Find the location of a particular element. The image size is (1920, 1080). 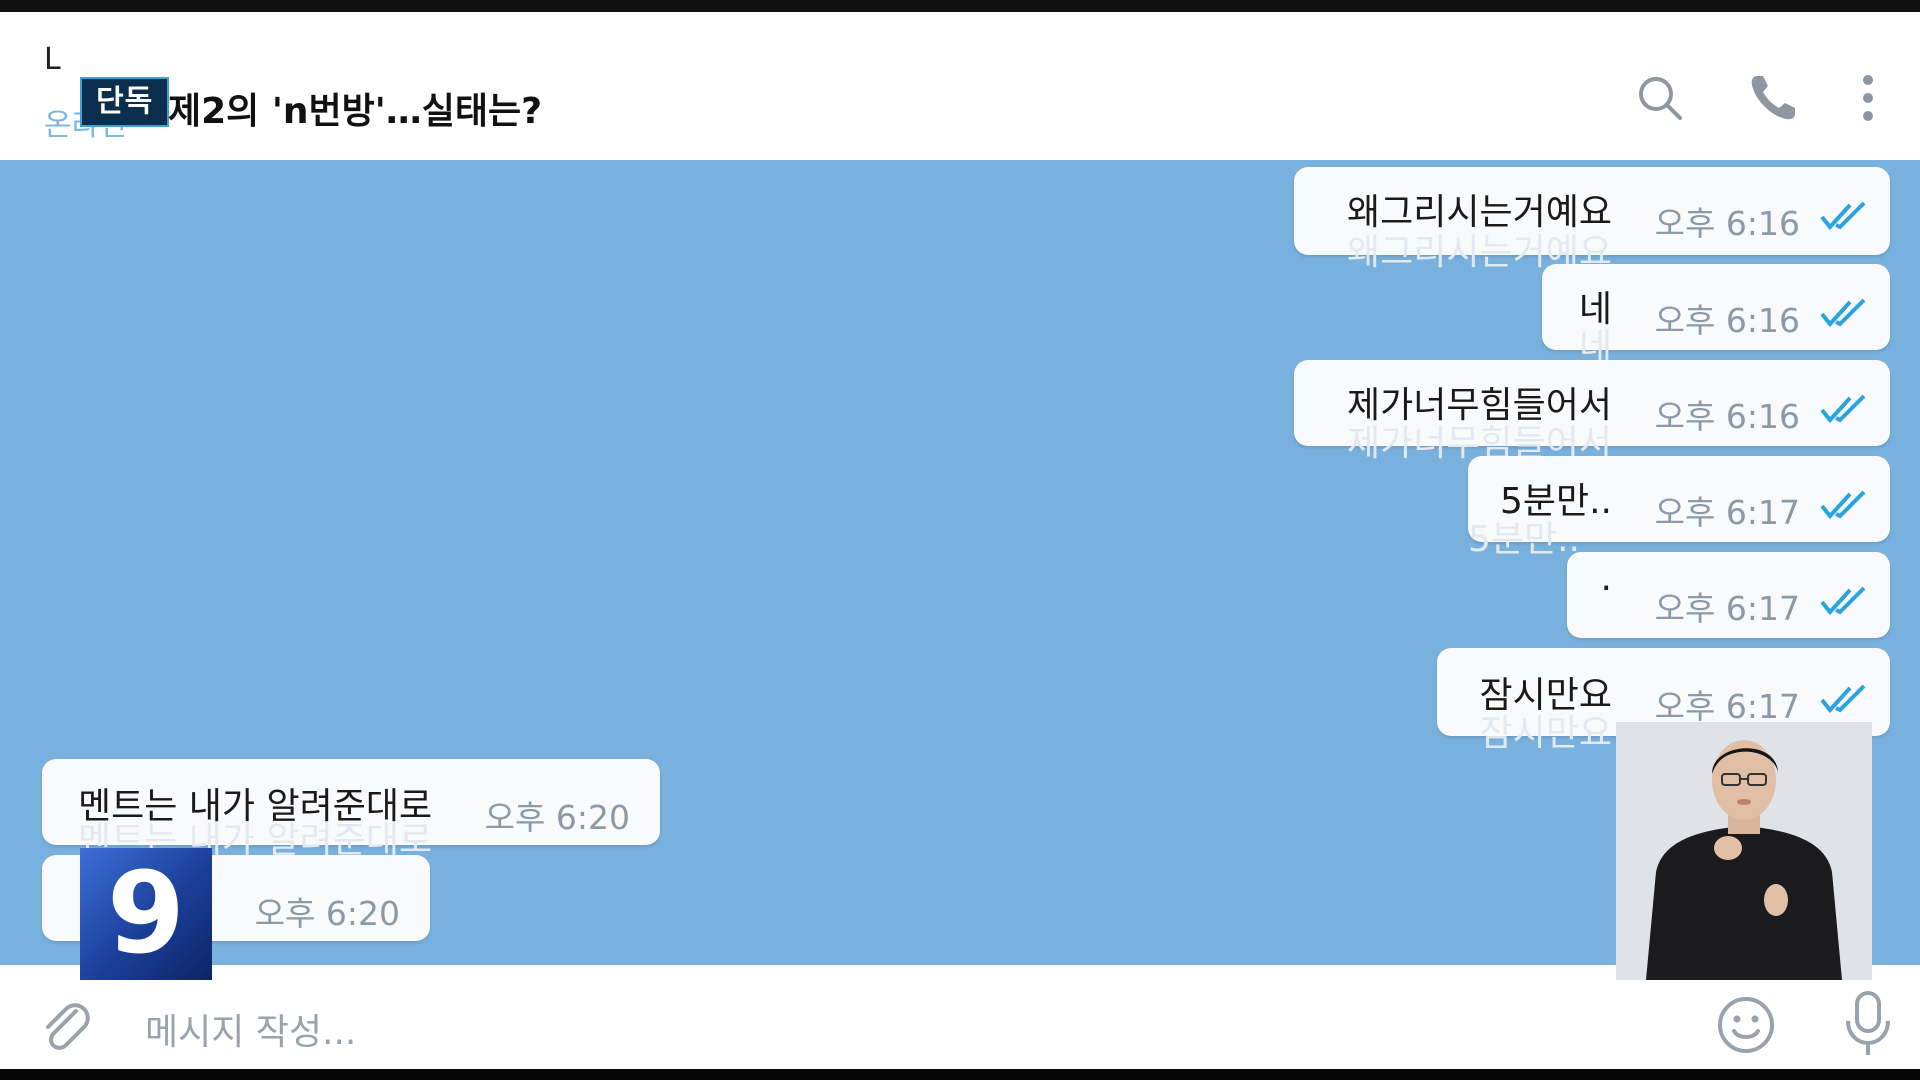

message-text-shadow: 5분만.. is located at coordinates (1523, 539).